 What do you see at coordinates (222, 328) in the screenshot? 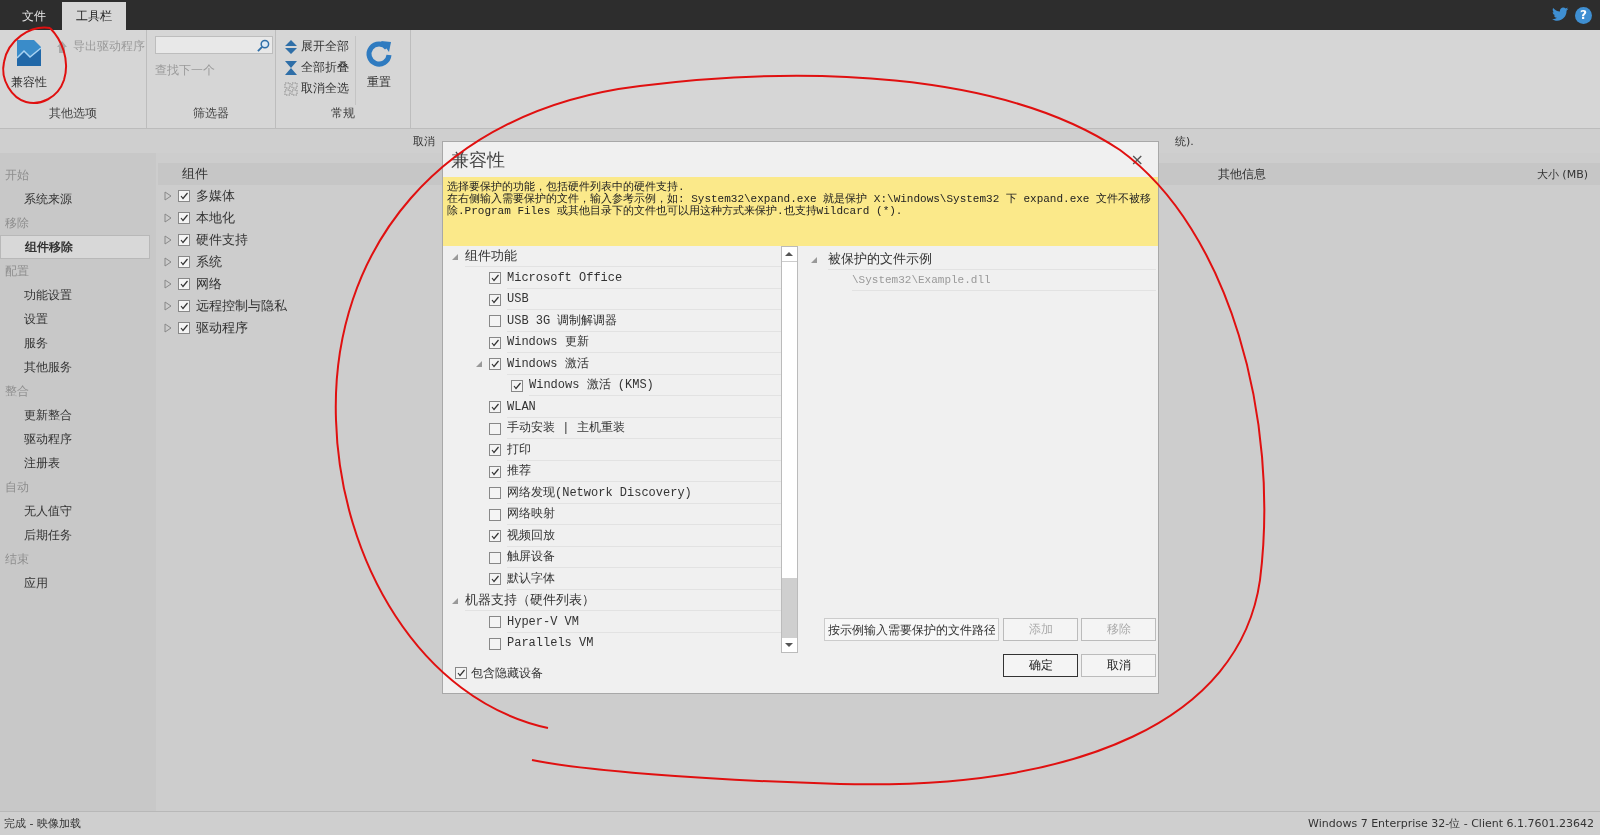
I see `table-cell: 驱动程序` at bounding box center [222, 328].